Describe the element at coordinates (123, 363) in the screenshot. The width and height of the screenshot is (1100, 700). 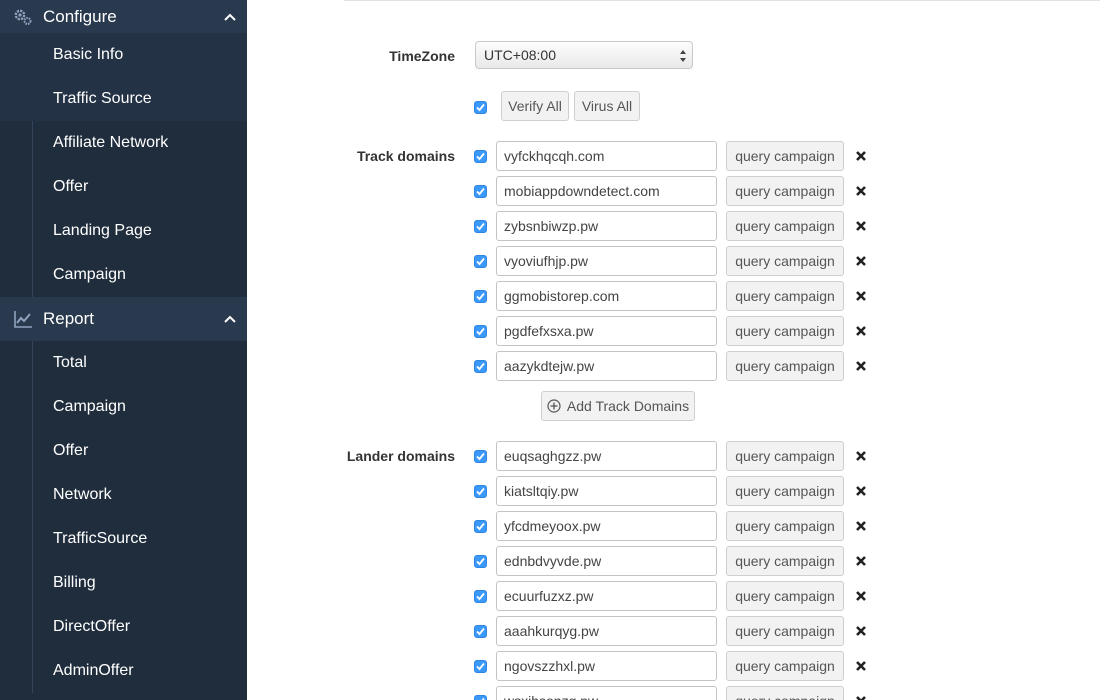
I see `sidebar-item-total: Total` at that location.